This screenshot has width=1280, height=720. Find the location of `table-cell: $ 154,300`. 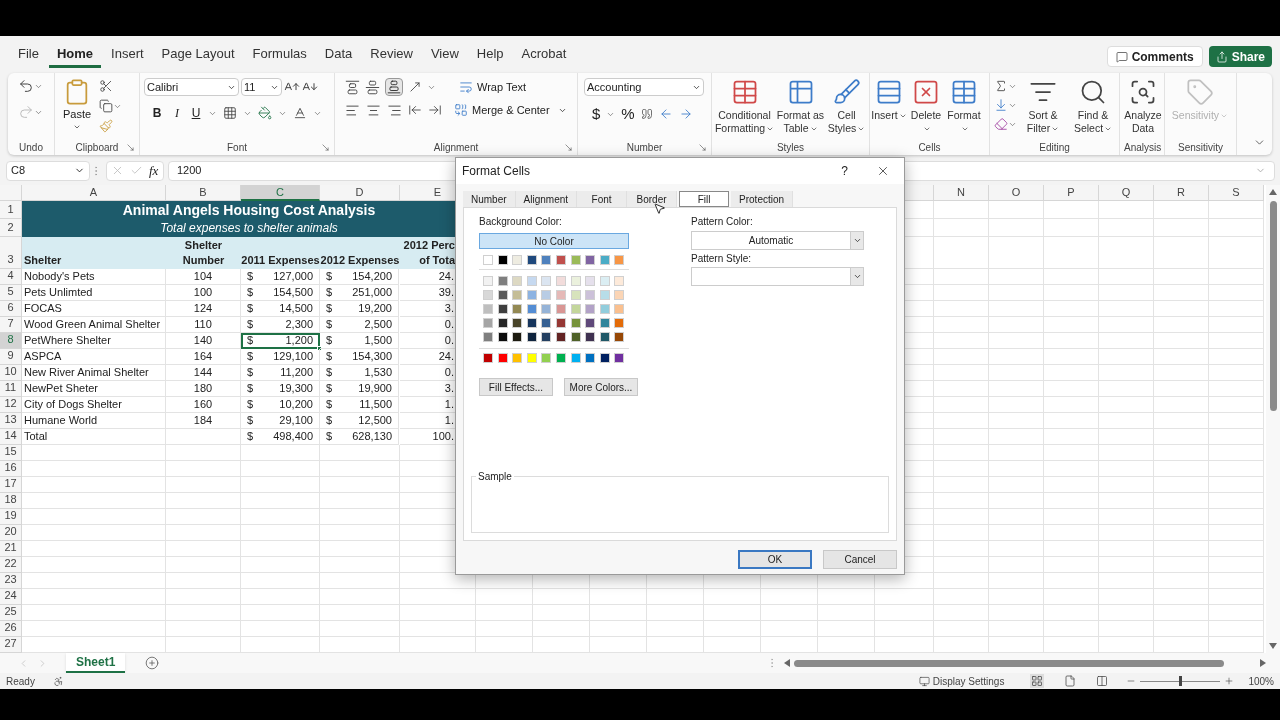

table-cell: $ 154,300 is located at coordinates (359, 357).